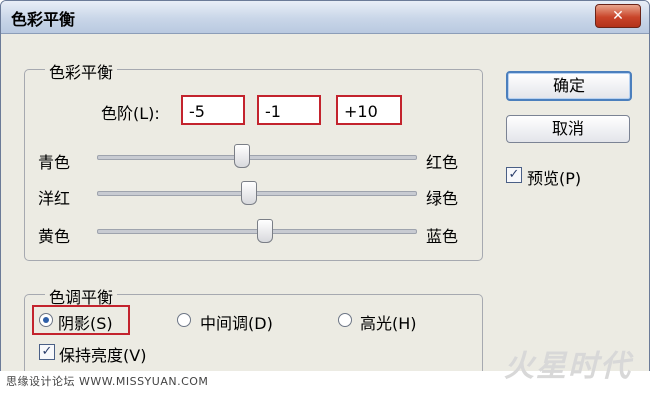  What do you see at coordinates (81, 71) in the screenshot?
I see `color-balance-group-title: 色彩平衡` at bounding box center [81, 71].